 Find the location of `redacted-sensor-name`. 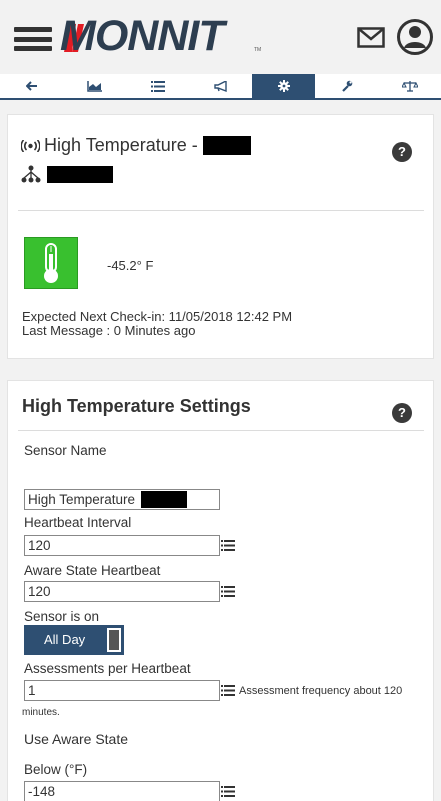

redacted-sensor-name is located at coordinates (163, 499).